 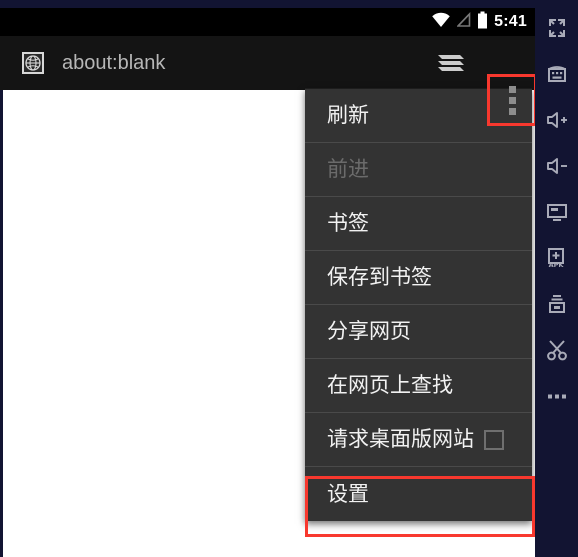 I want to click on install-apk-icon: APK, so click(x=556, y=257).